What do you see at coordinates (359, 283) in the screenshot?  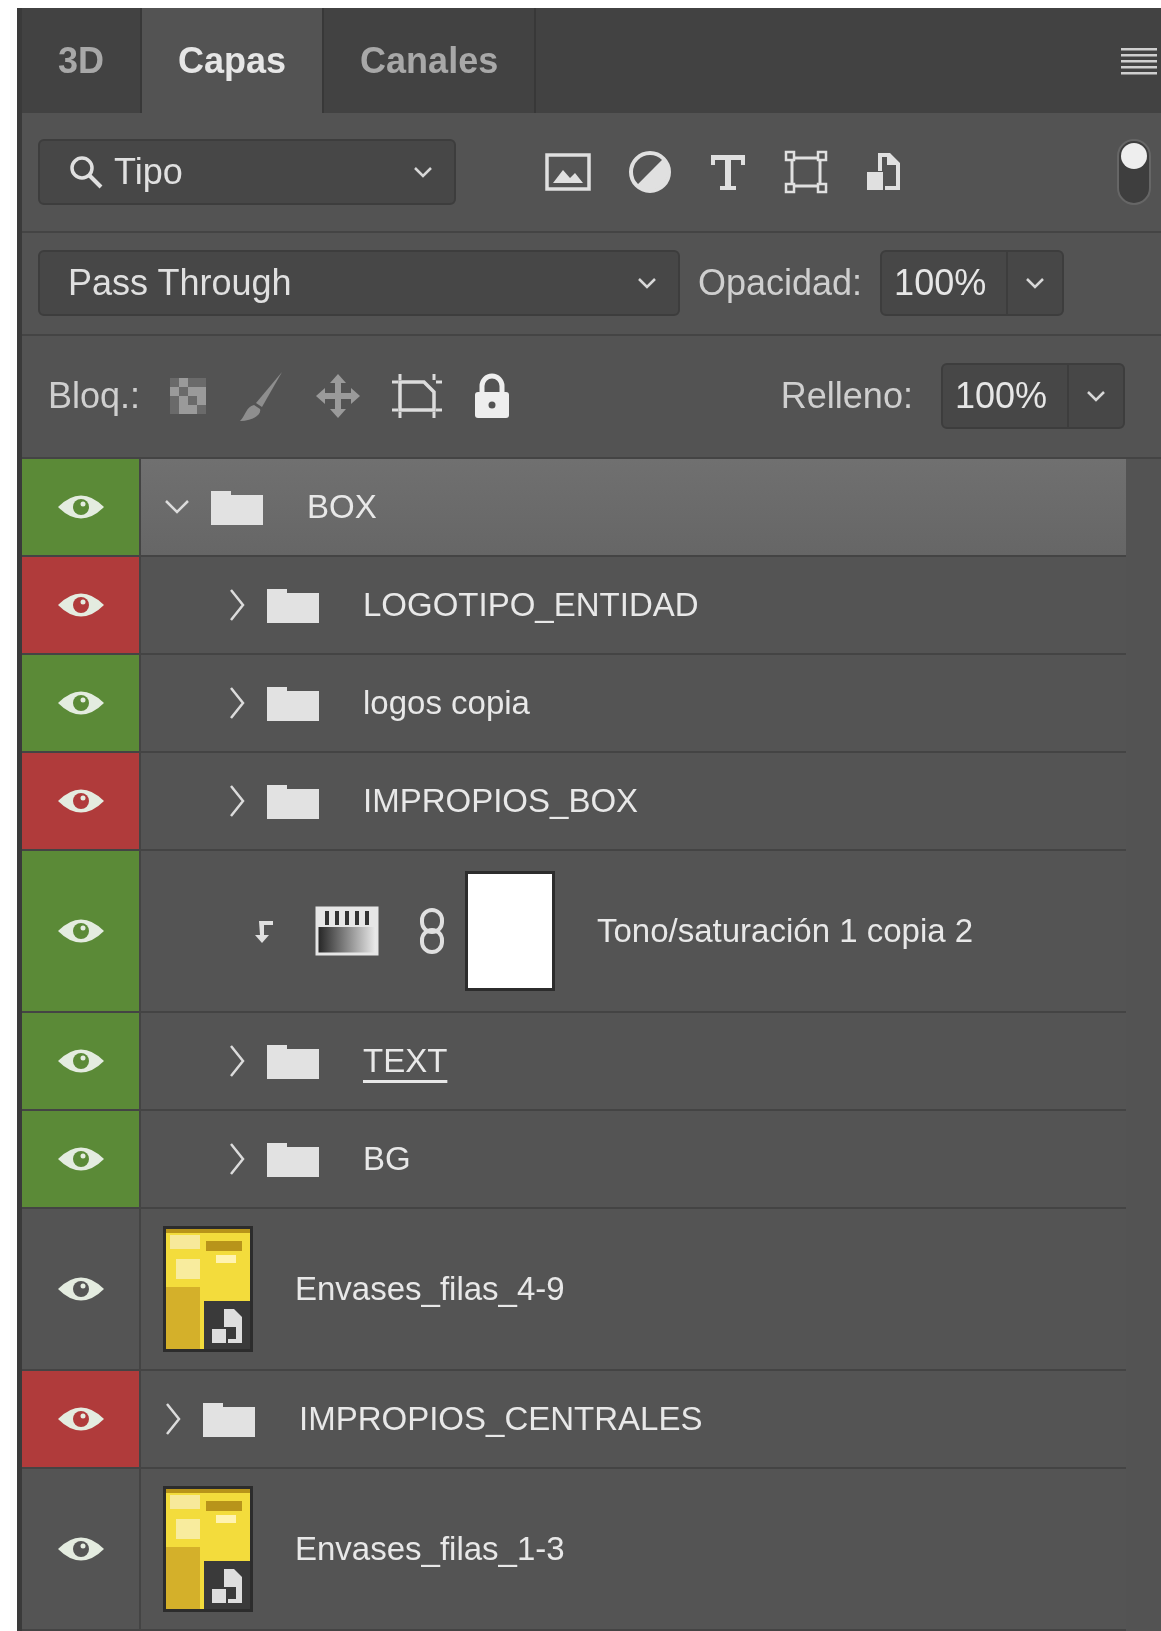 I see `blend-mode-dropdown: Pass Through` at bounding box center [359, 283].